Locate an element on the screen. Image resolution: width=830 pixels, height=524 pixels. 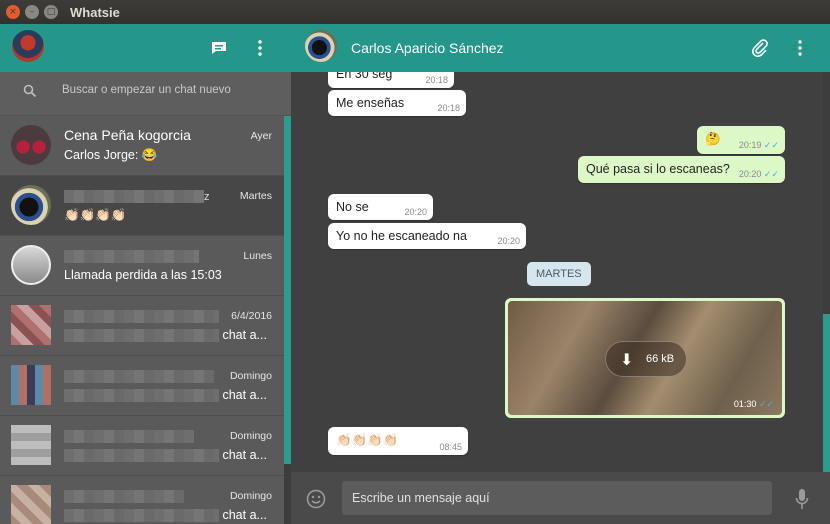
message-outgoing: Qué pasa si lo escaneas? 20:20 ✓✓ is located at coordinates (681, 169).